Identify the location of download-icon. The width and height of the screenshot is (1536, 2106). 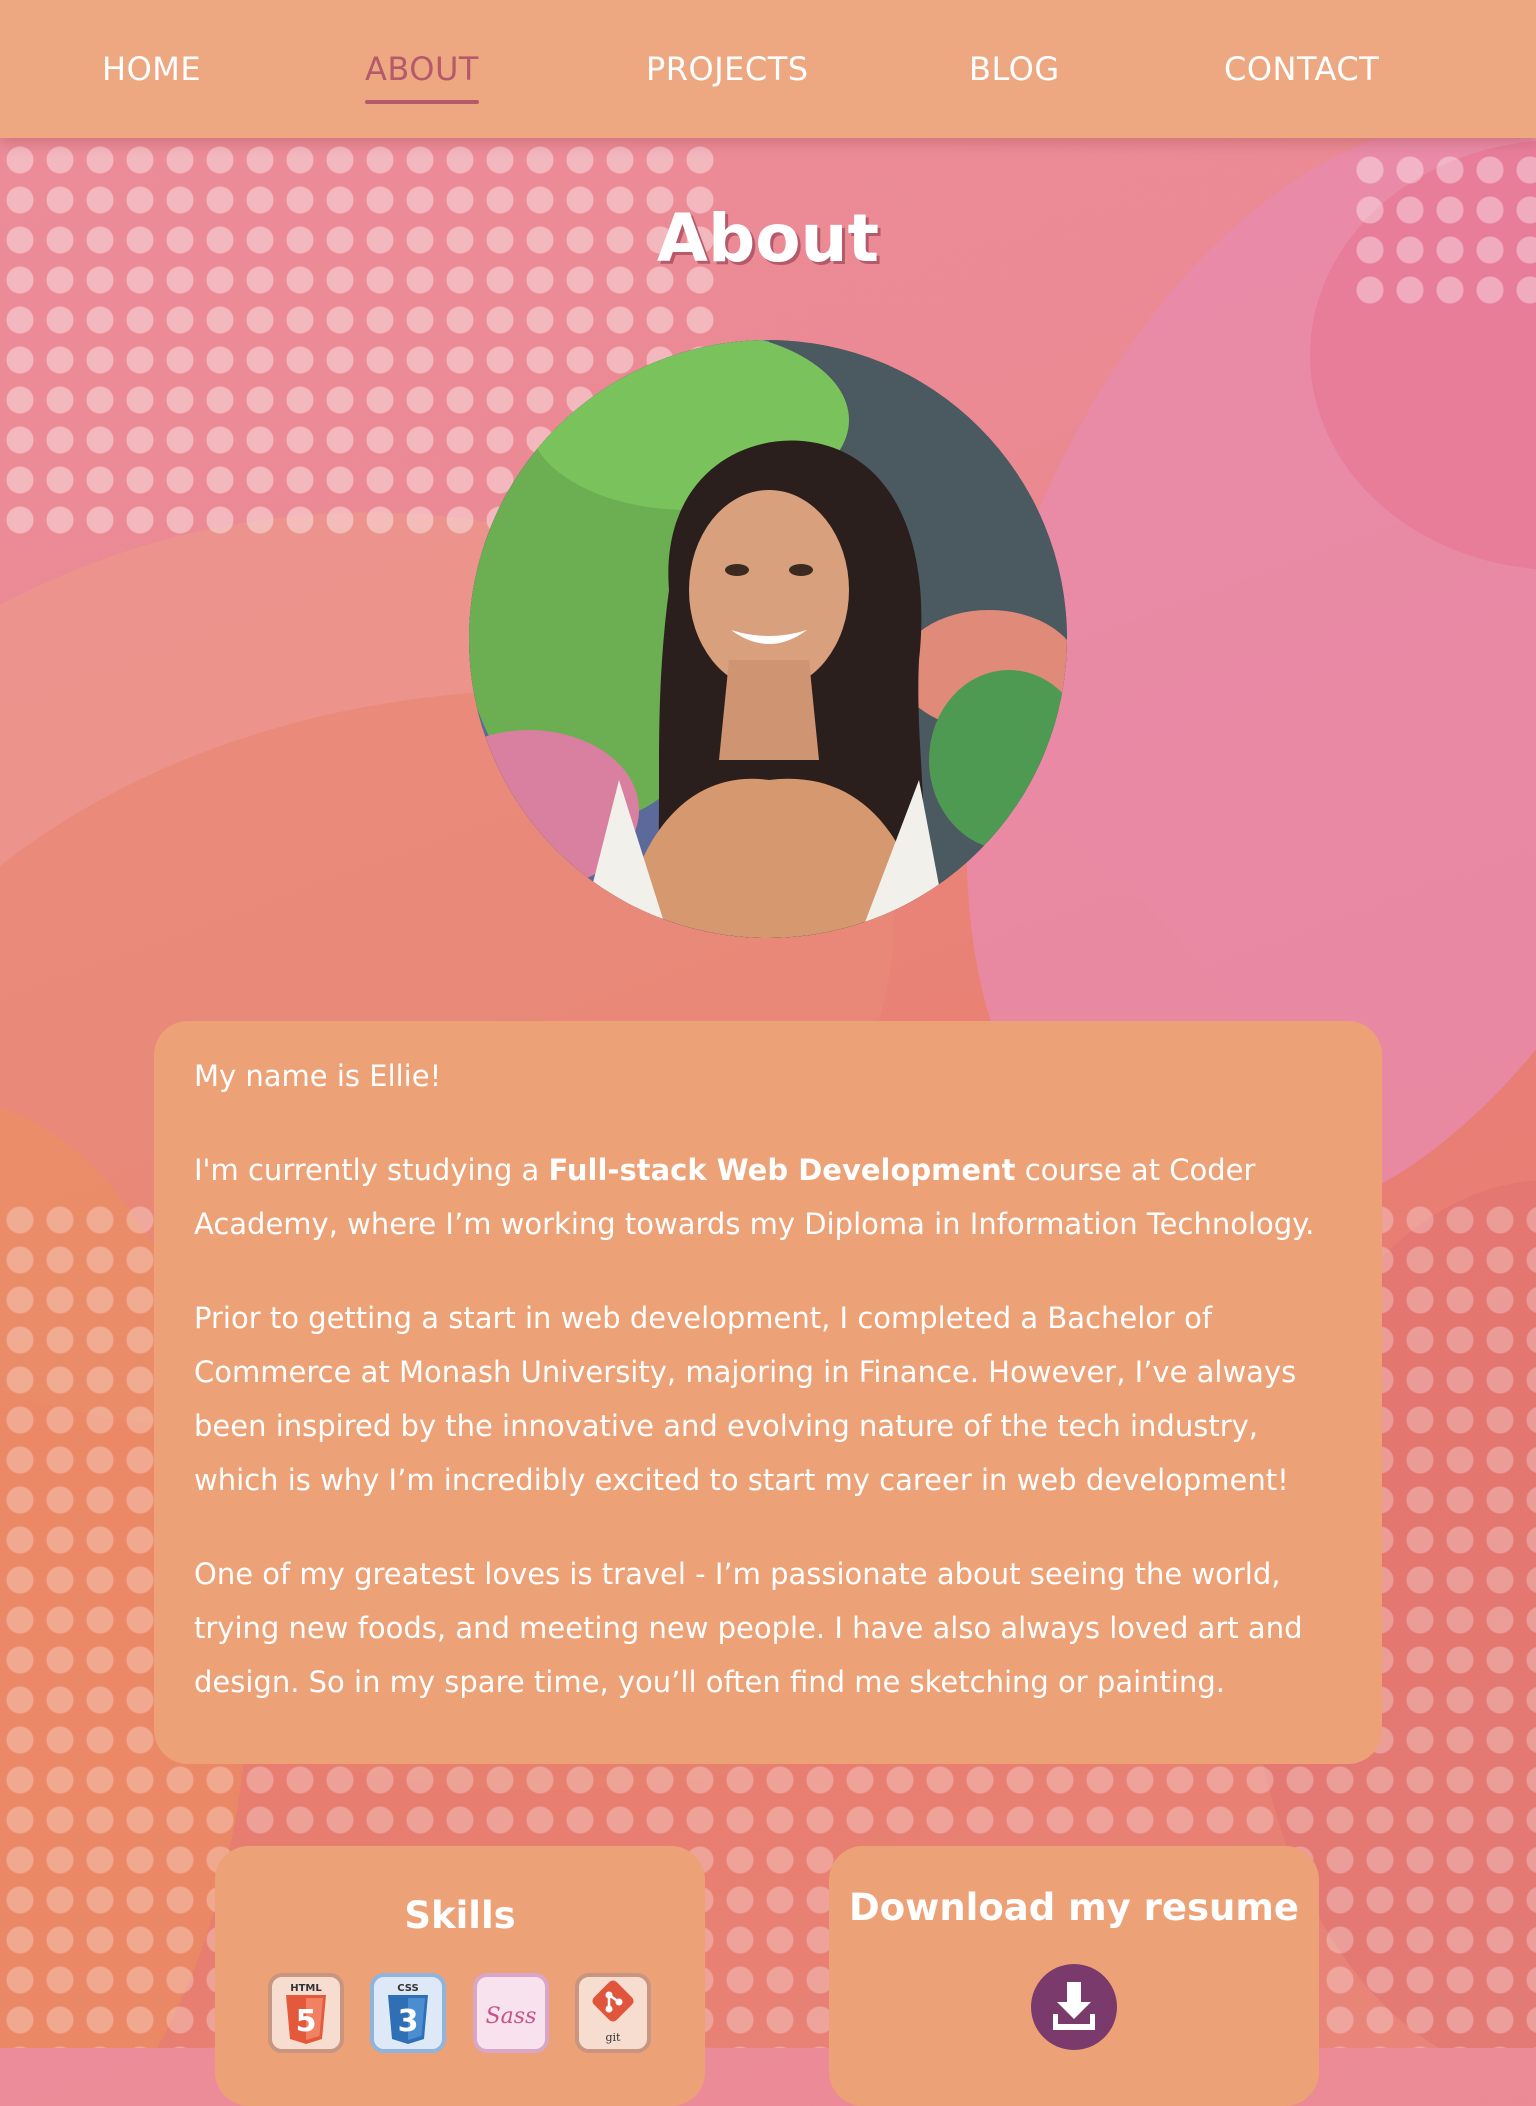
(1074, 2006).